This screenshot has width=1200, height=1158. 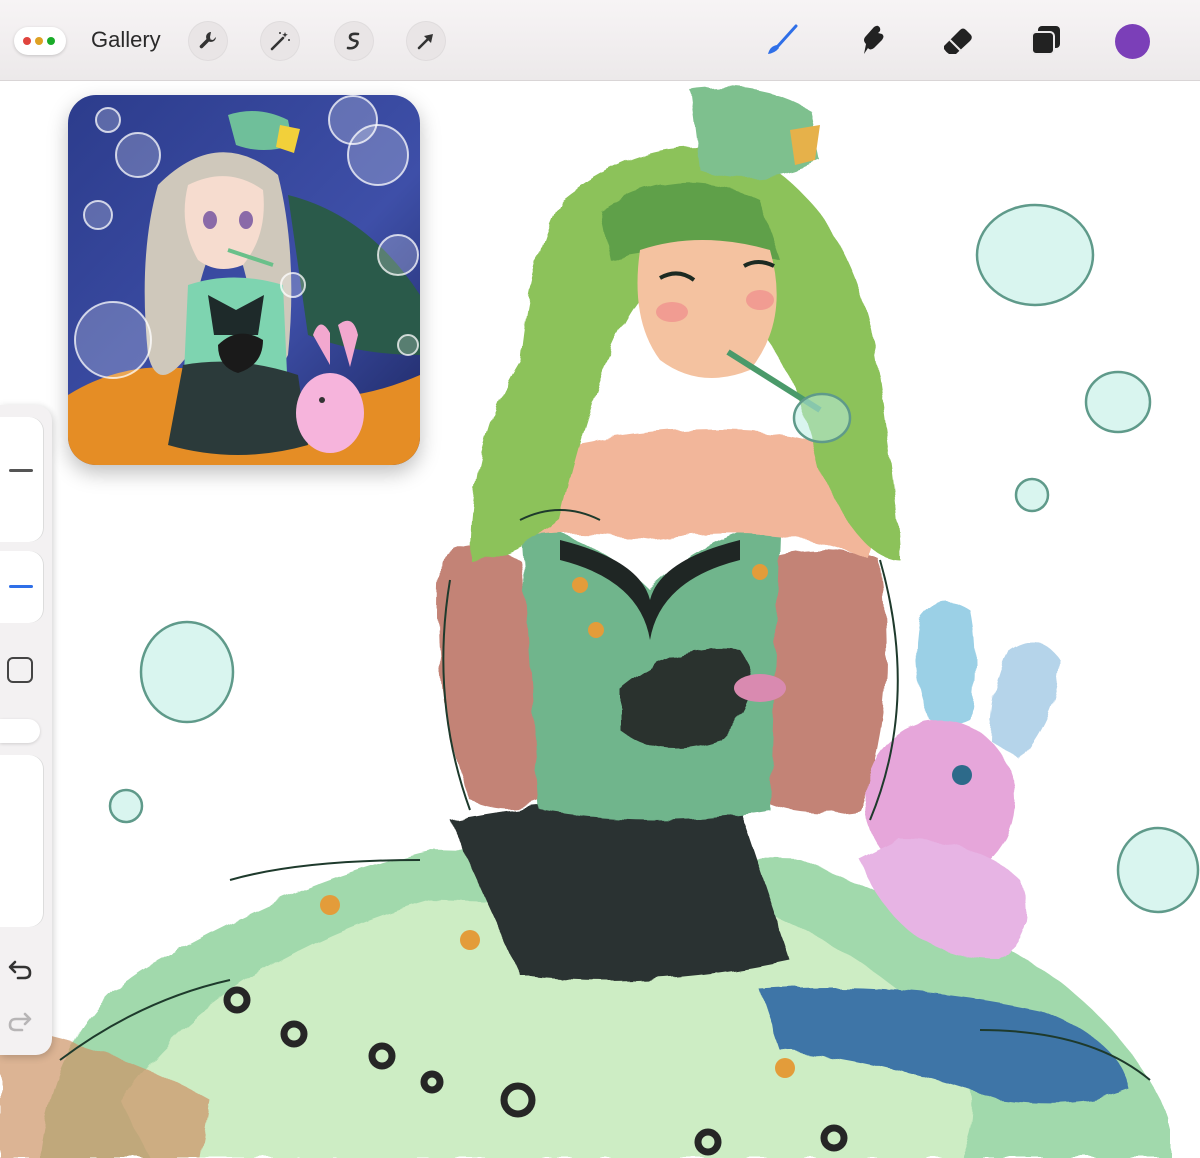 I want to click on brush-opacity-slider, so click(x=22, y=587).